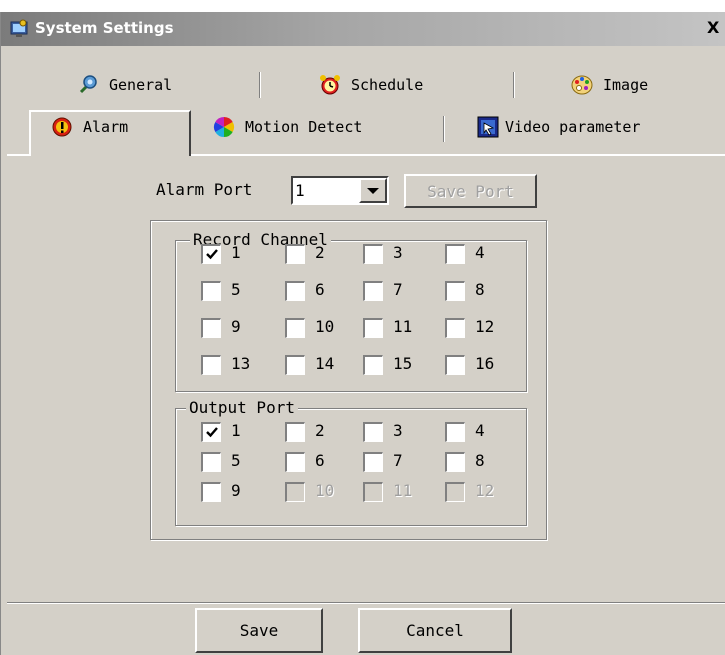 The height and width of the screenshot is (655, 725). I want to click on tab-image: Image, so click(609, 85).